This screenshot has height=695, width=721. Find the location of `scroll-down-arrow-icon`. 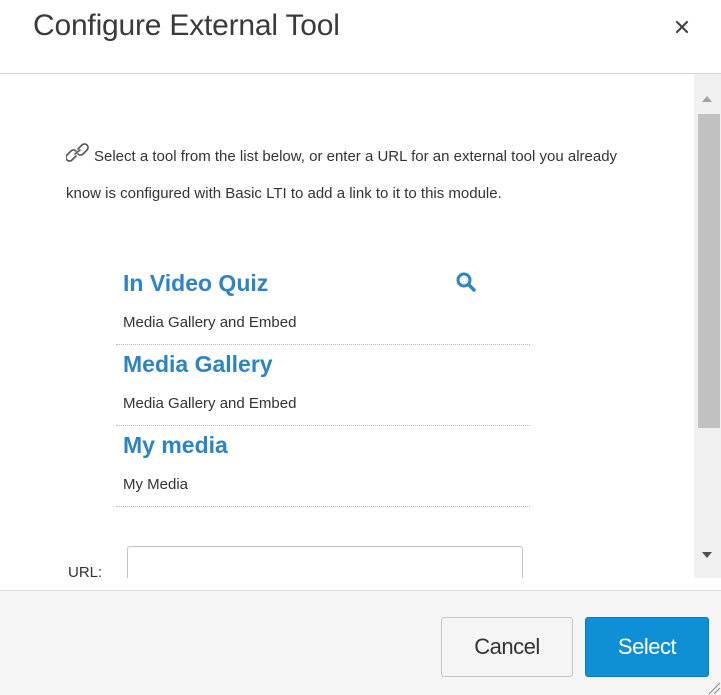

scroll-down-arrow-icon is located at coordinates (707, 555).